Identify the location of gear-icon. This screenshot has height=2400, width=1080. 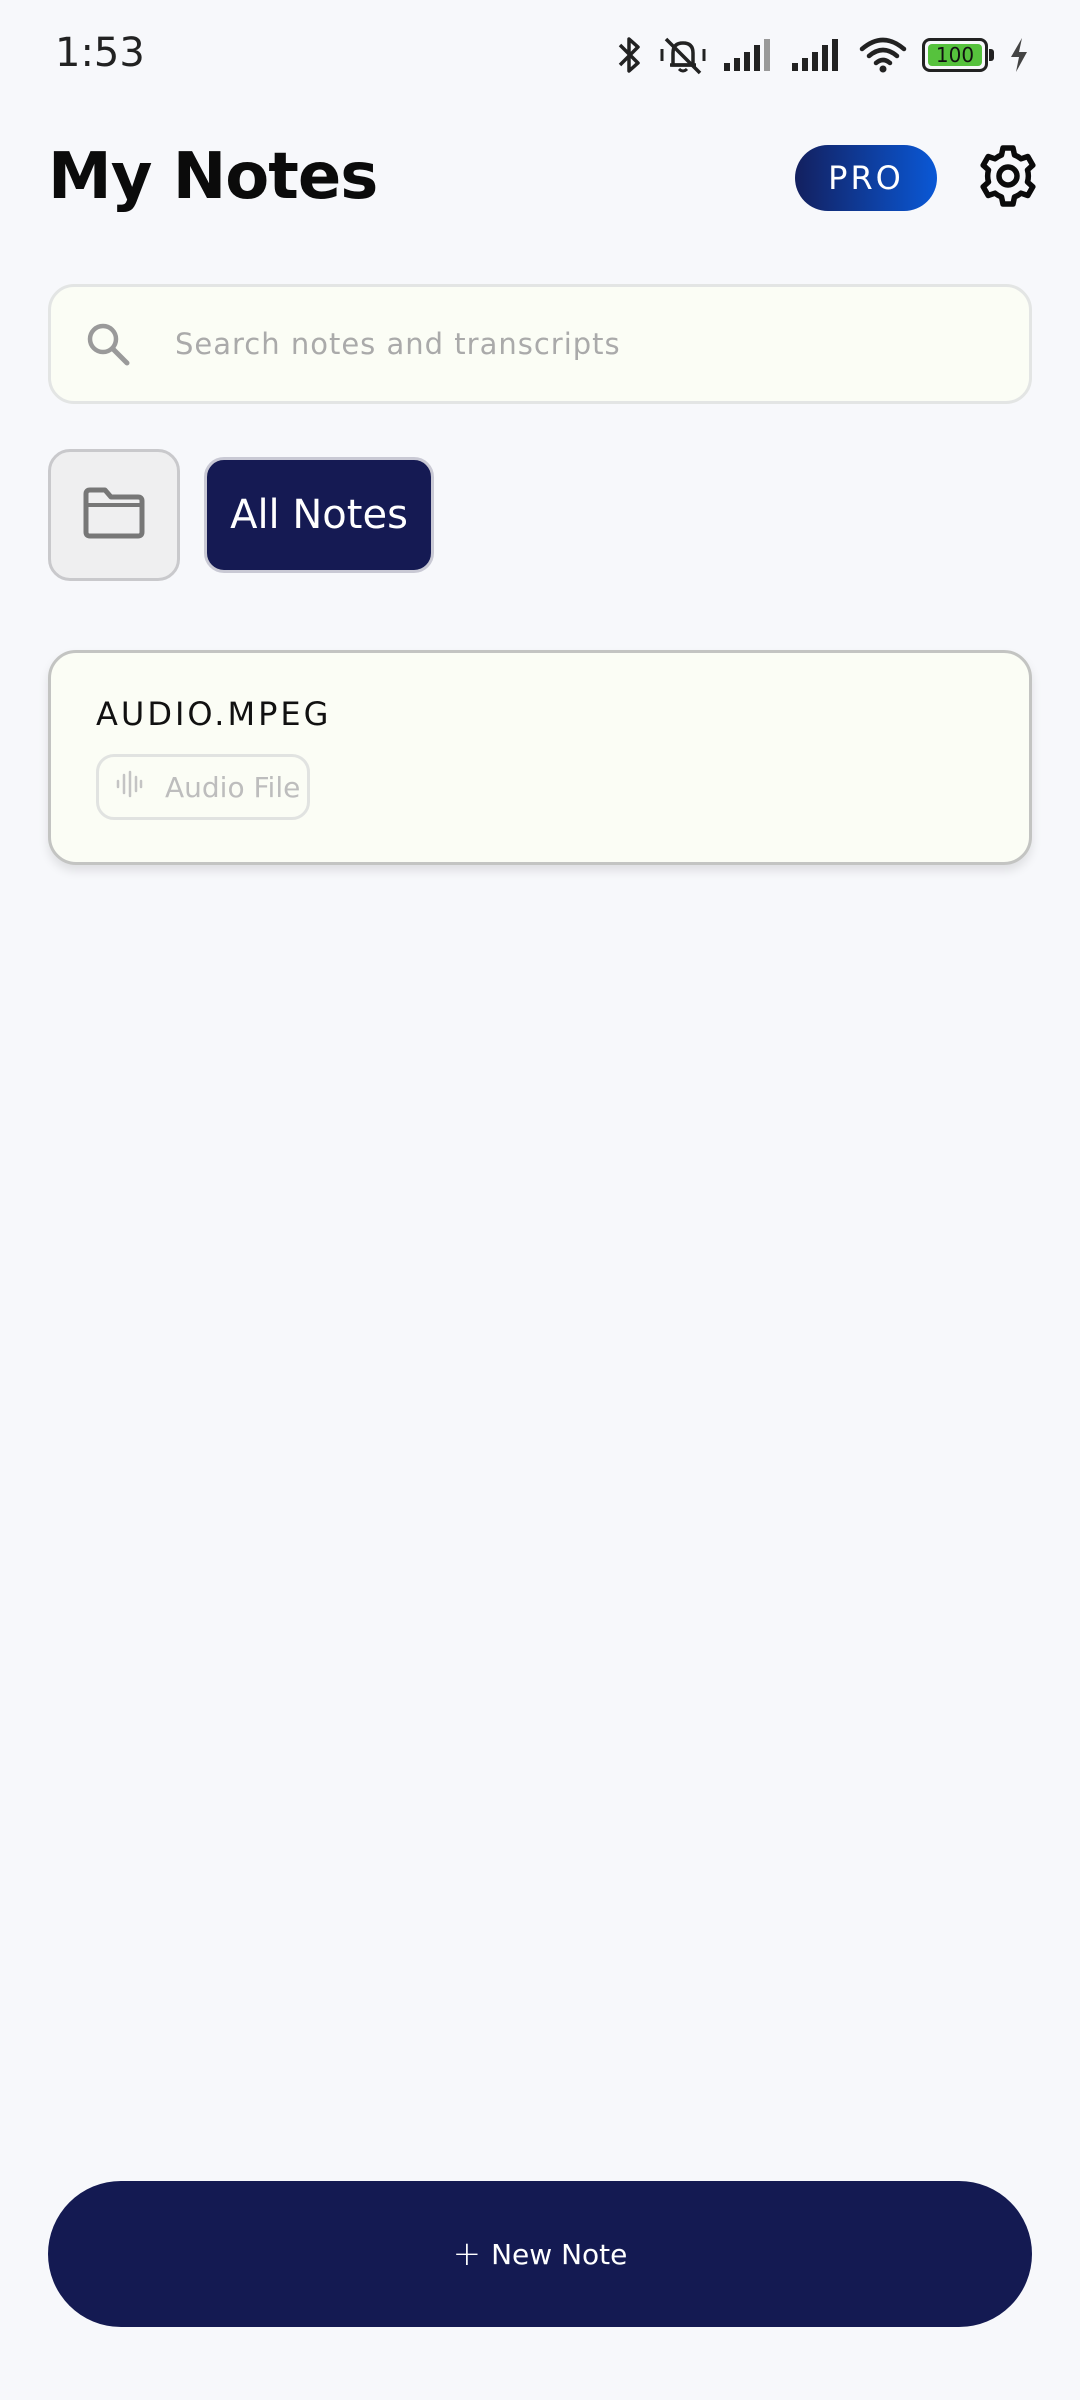
(1008, 178).